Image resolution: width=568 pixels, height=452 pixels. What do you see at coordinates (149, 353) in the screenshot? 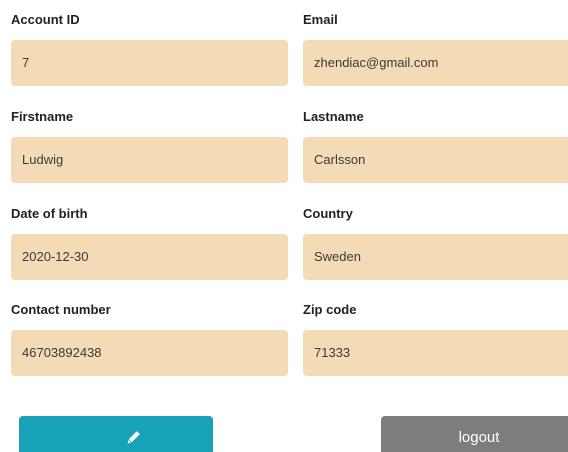
I see `contact-number-value: 46703892438` at bounding box center [149, 353].